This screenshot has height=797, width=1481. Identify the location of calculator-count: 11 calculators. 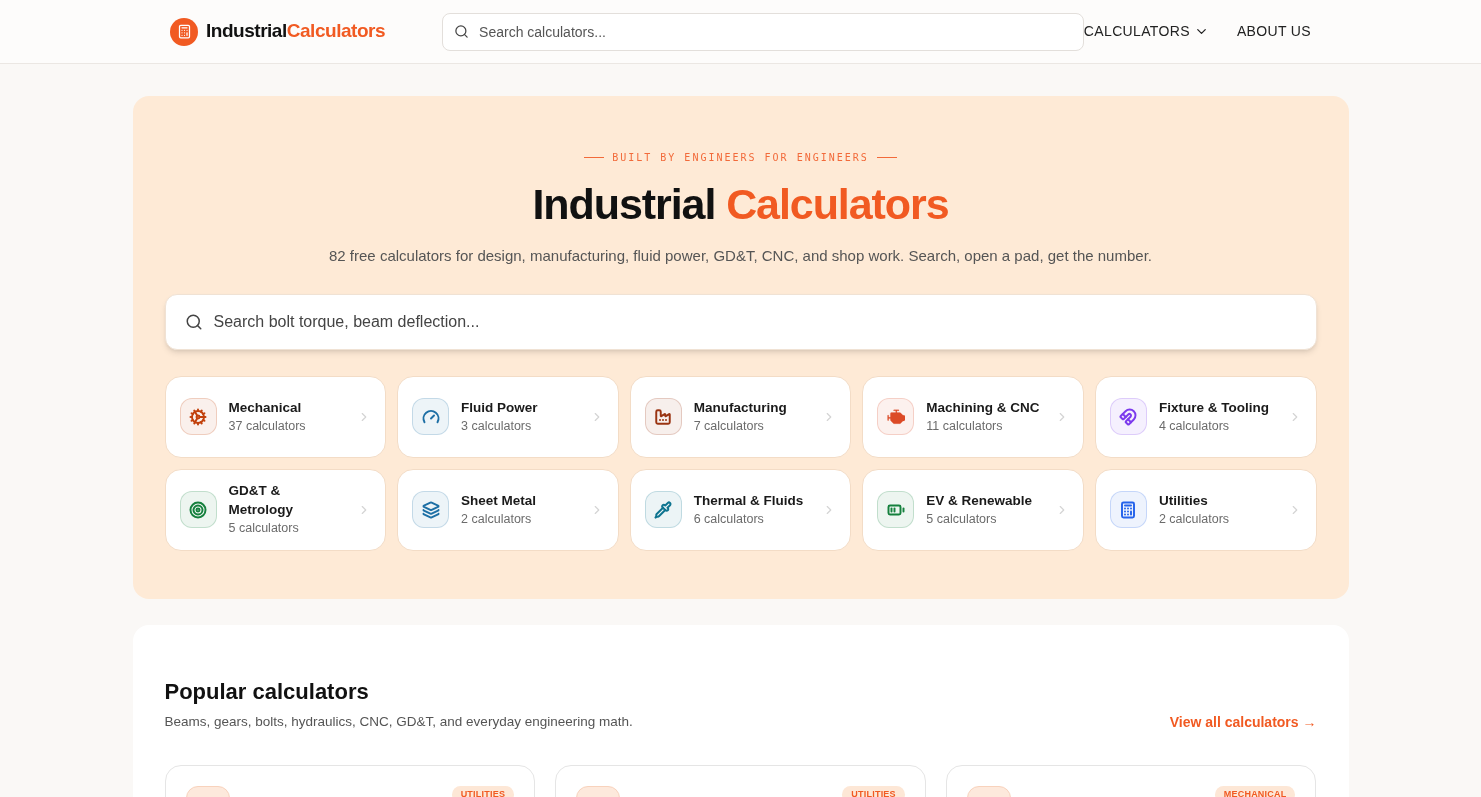
(965, 426).